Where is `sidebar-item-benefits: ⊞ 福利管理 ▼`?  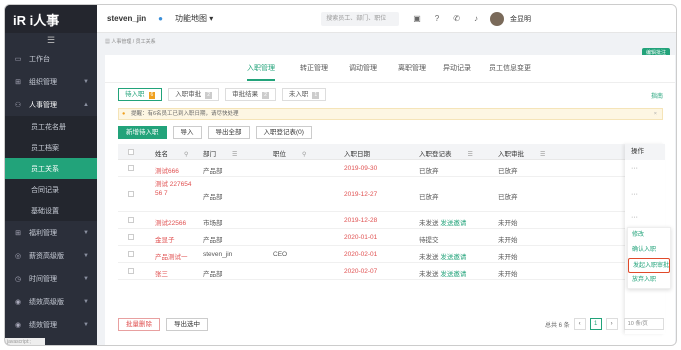 sidebar-item-benefits: ⊞ 福利管理 ▼ is located at coordinates (51, 232).